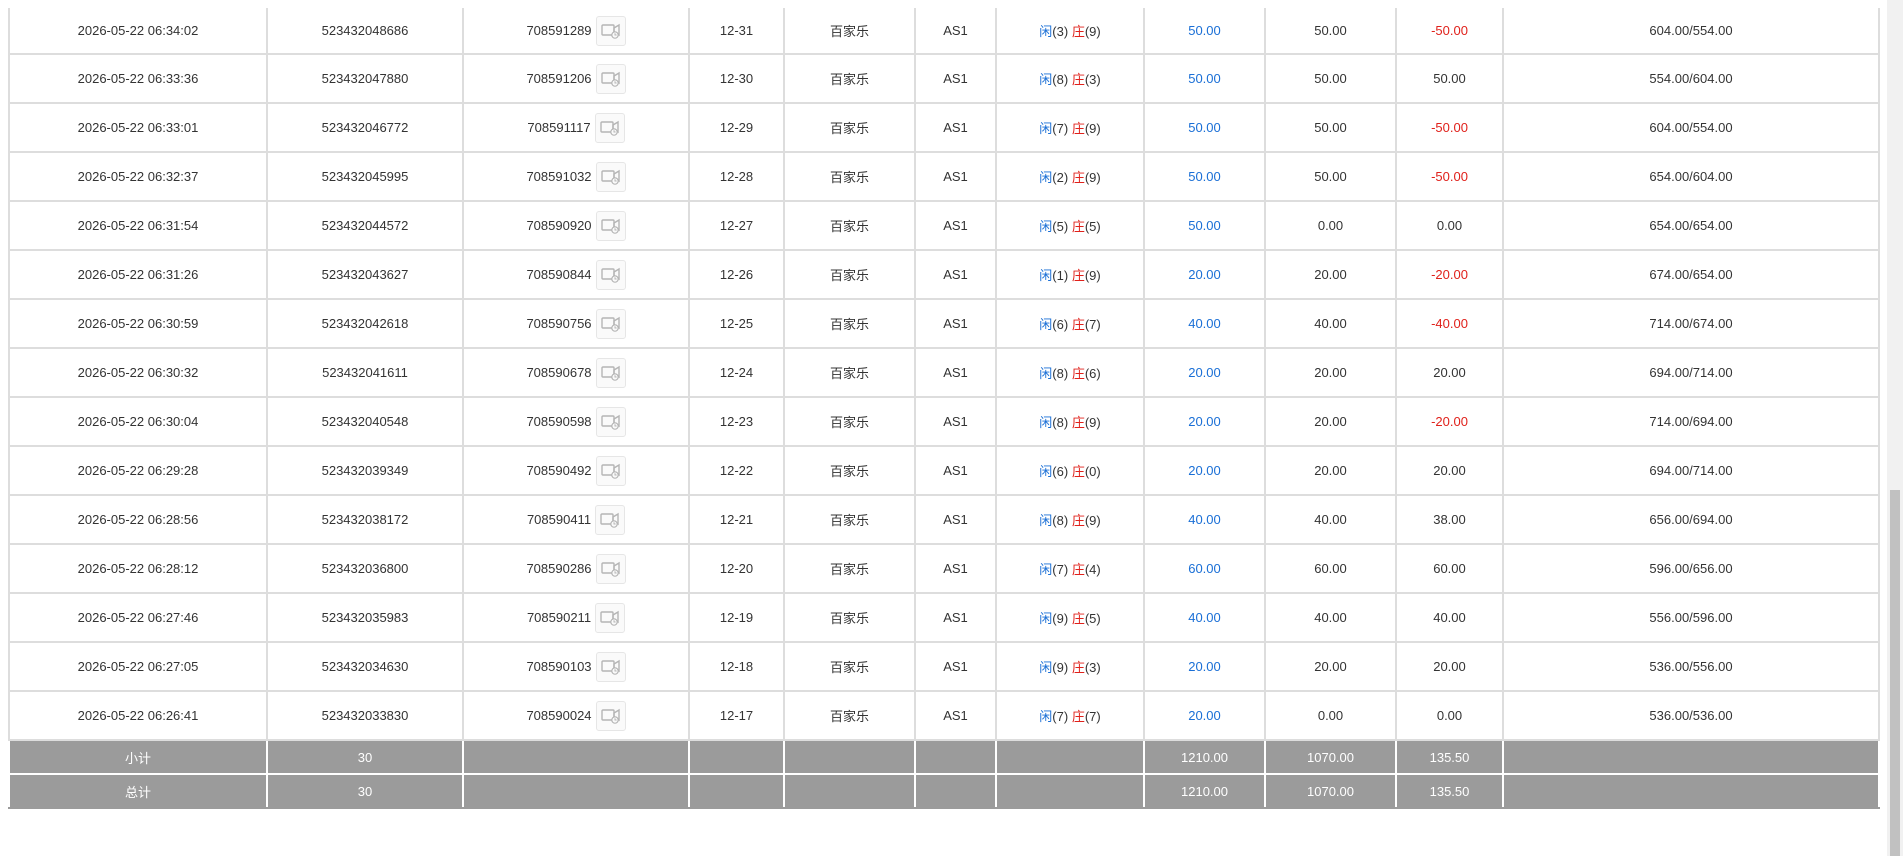 The height and width of the screenshot is (856, 1903). I want to click on total-row: 总计 30 1210.00 1070.00 135.50, so click(944, 791).